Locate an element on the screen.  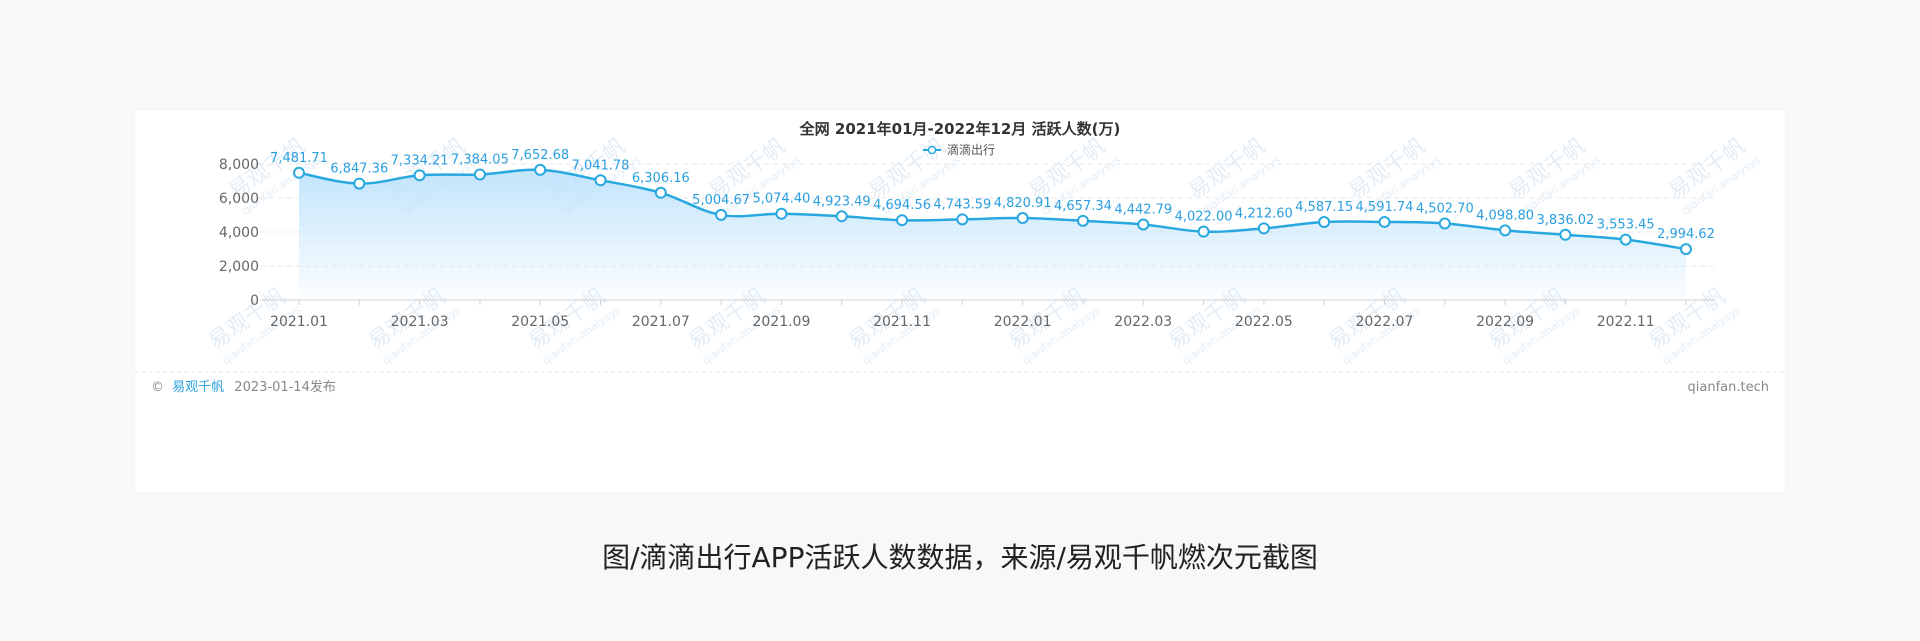
data-label: 3,836.02 is located at coordinates (1565, 220).